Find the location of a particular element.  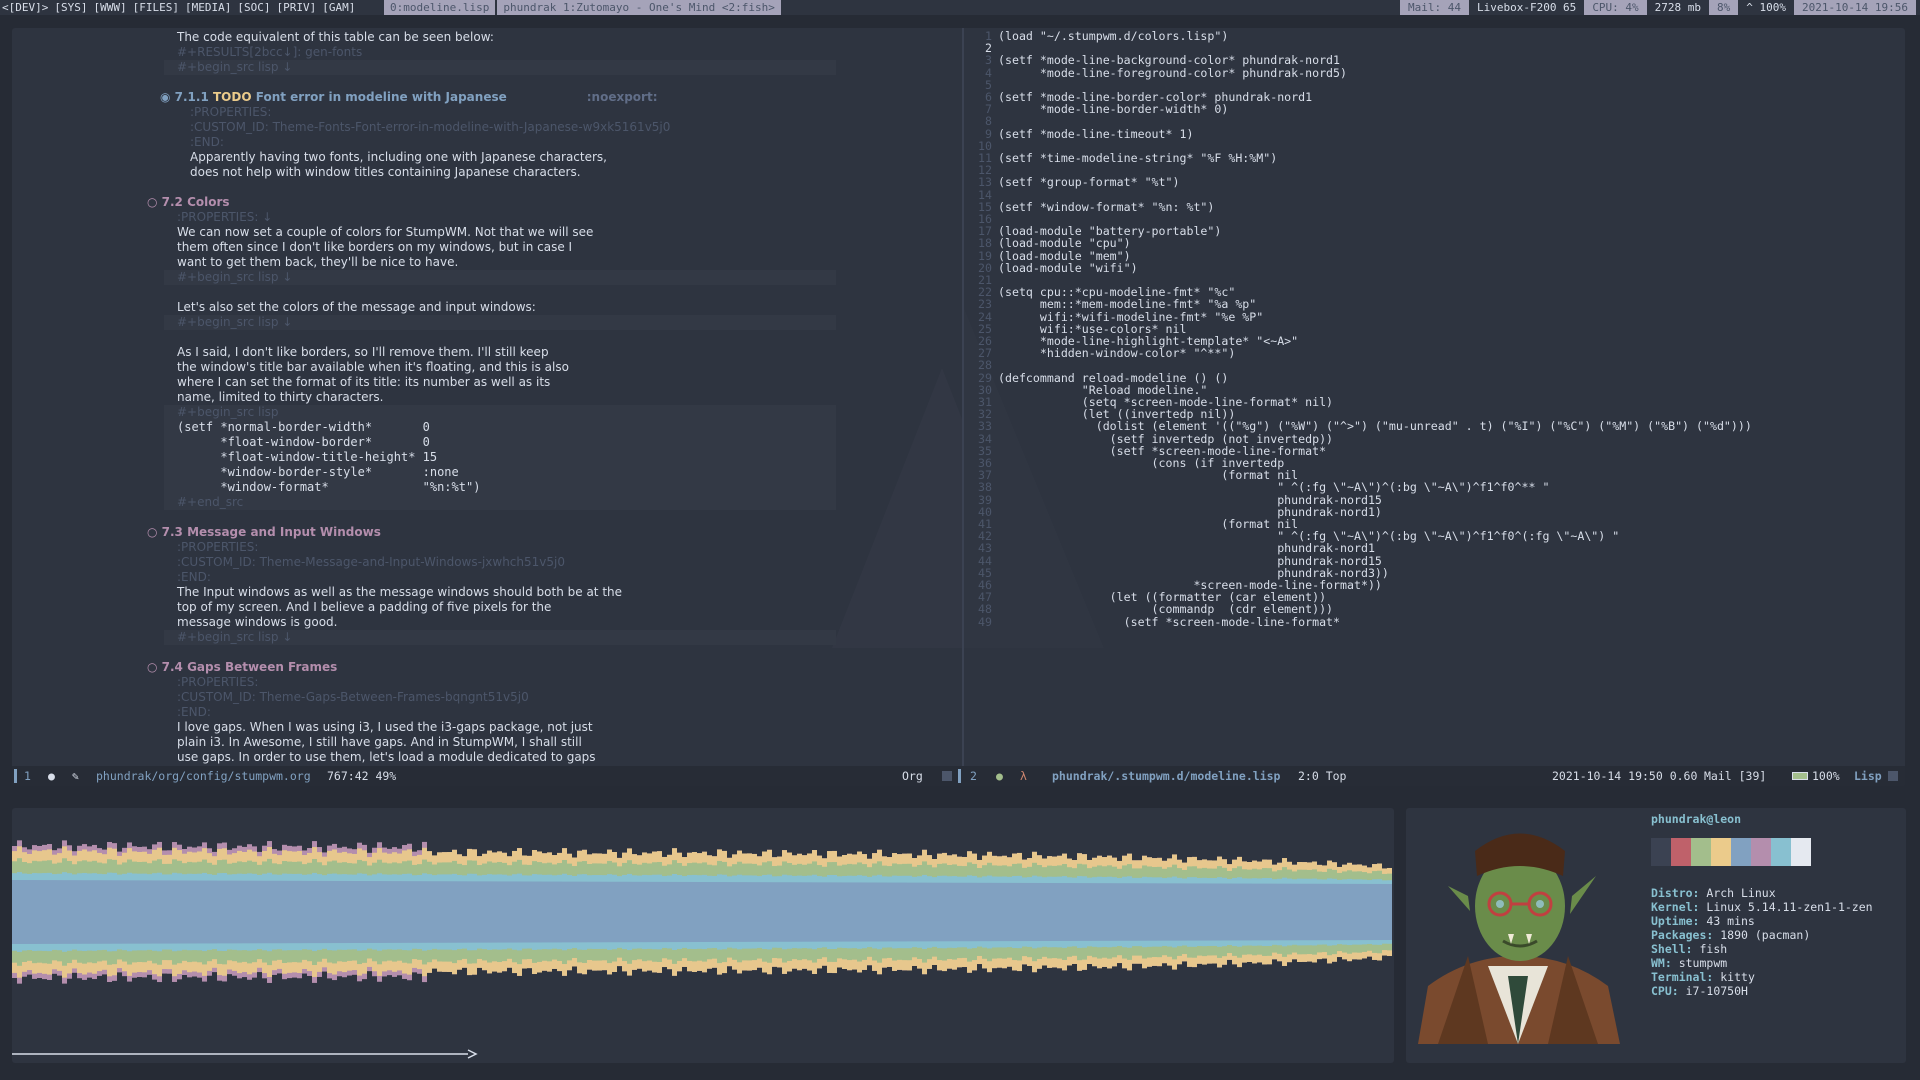

group-0: <[DEV]> is located at coordinates (25, 7).